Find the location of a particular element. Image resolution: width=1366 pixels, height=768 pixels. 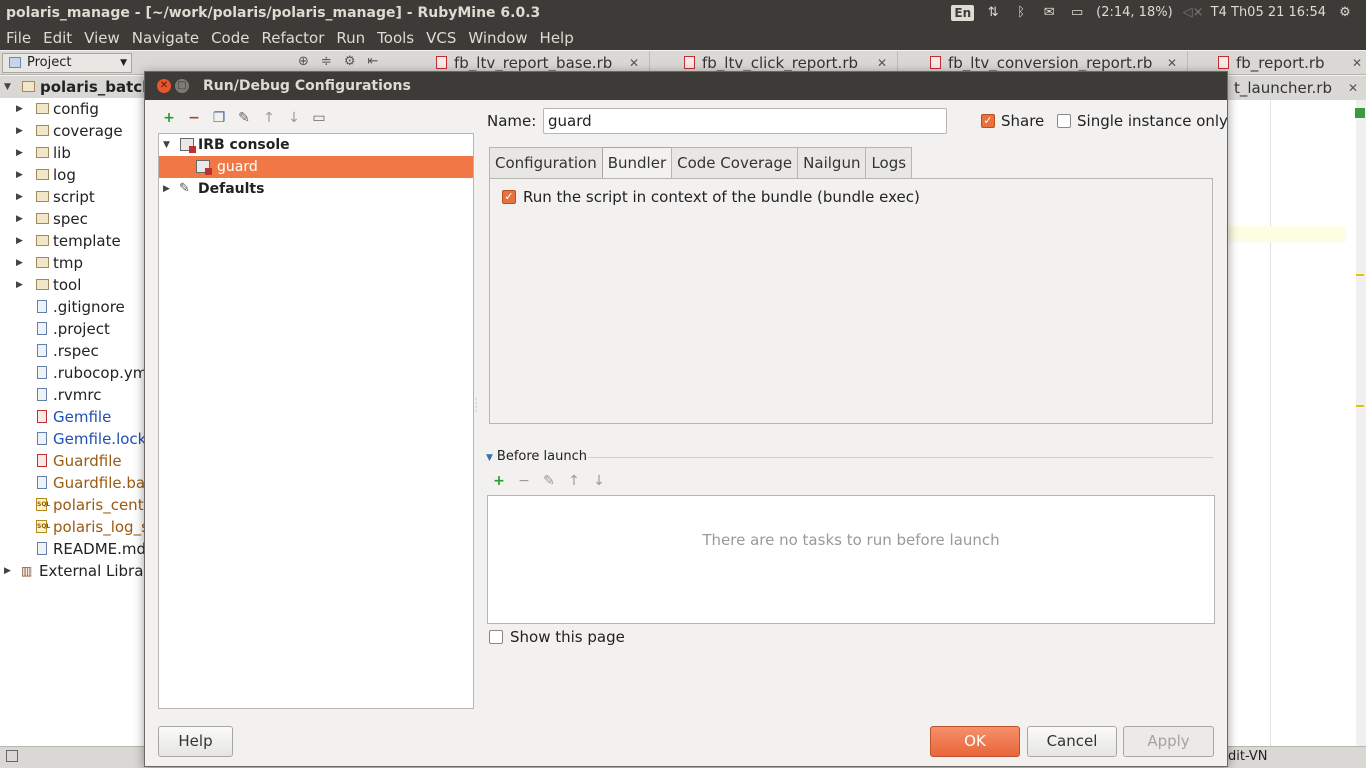

editor-tab-label: fb_ltv_click_report.rb is located at coordinates (780, 63).